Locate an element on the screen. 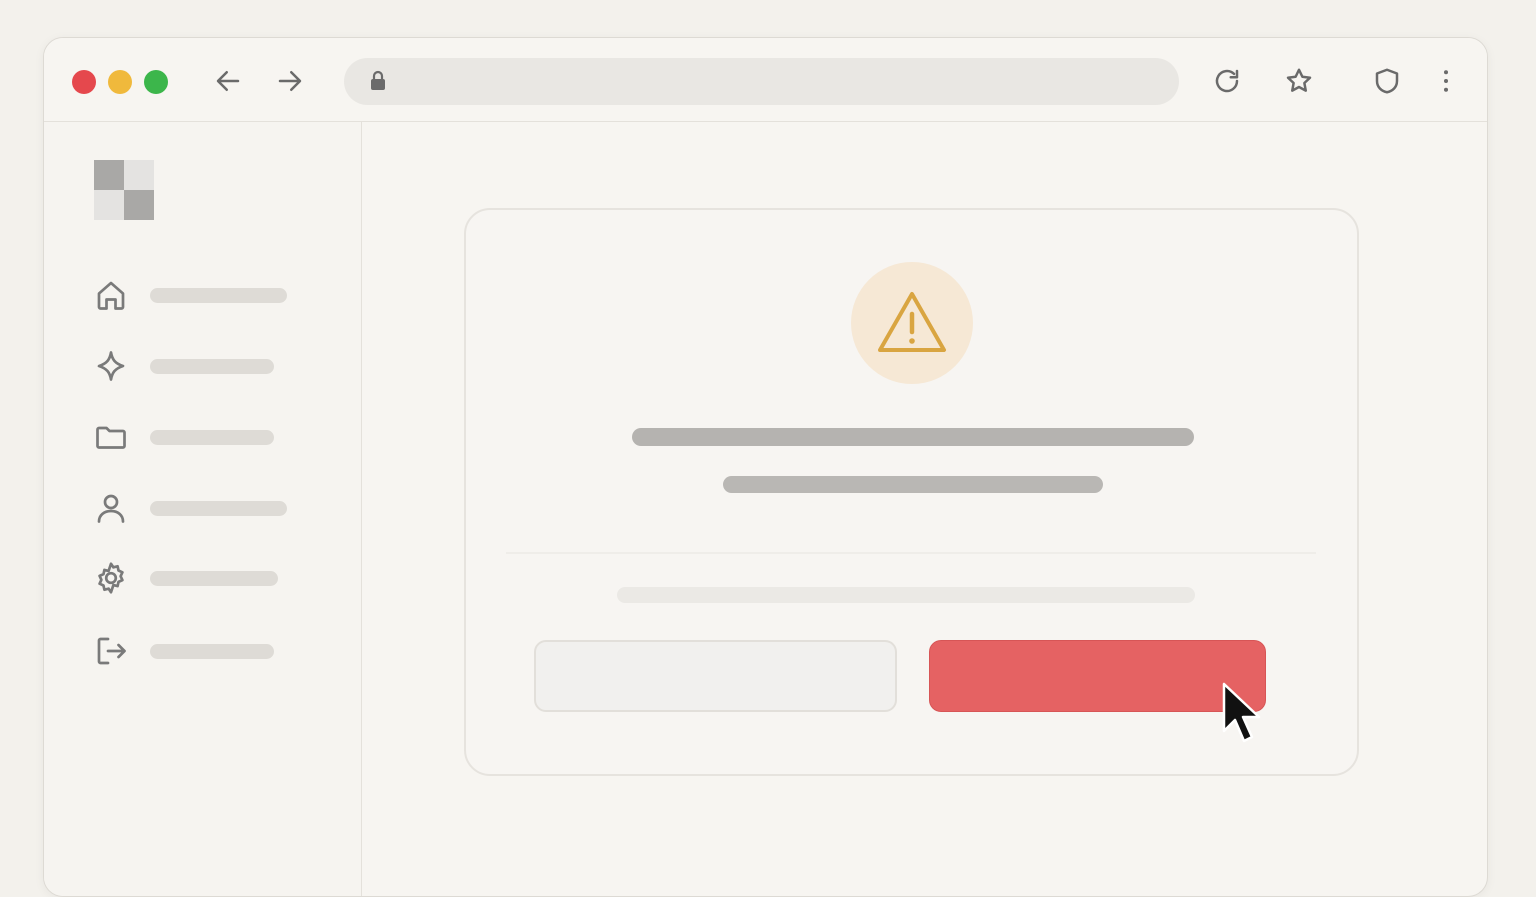 The height and width of the screenshot is (897, 1536). logout-icon is located at coordinates (111, 651).